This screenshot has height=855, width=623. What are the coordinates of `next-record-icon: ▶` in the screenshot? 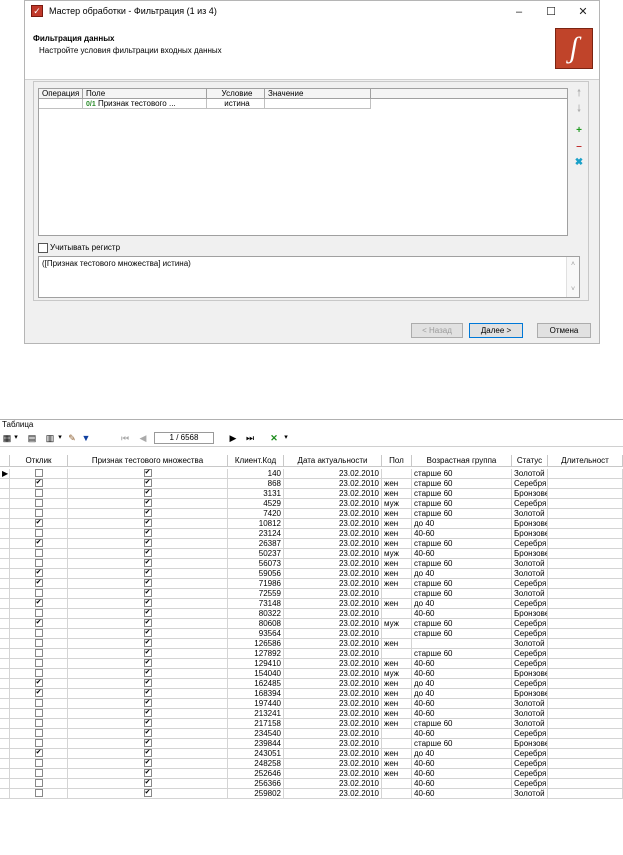 It's located at (233, 438).